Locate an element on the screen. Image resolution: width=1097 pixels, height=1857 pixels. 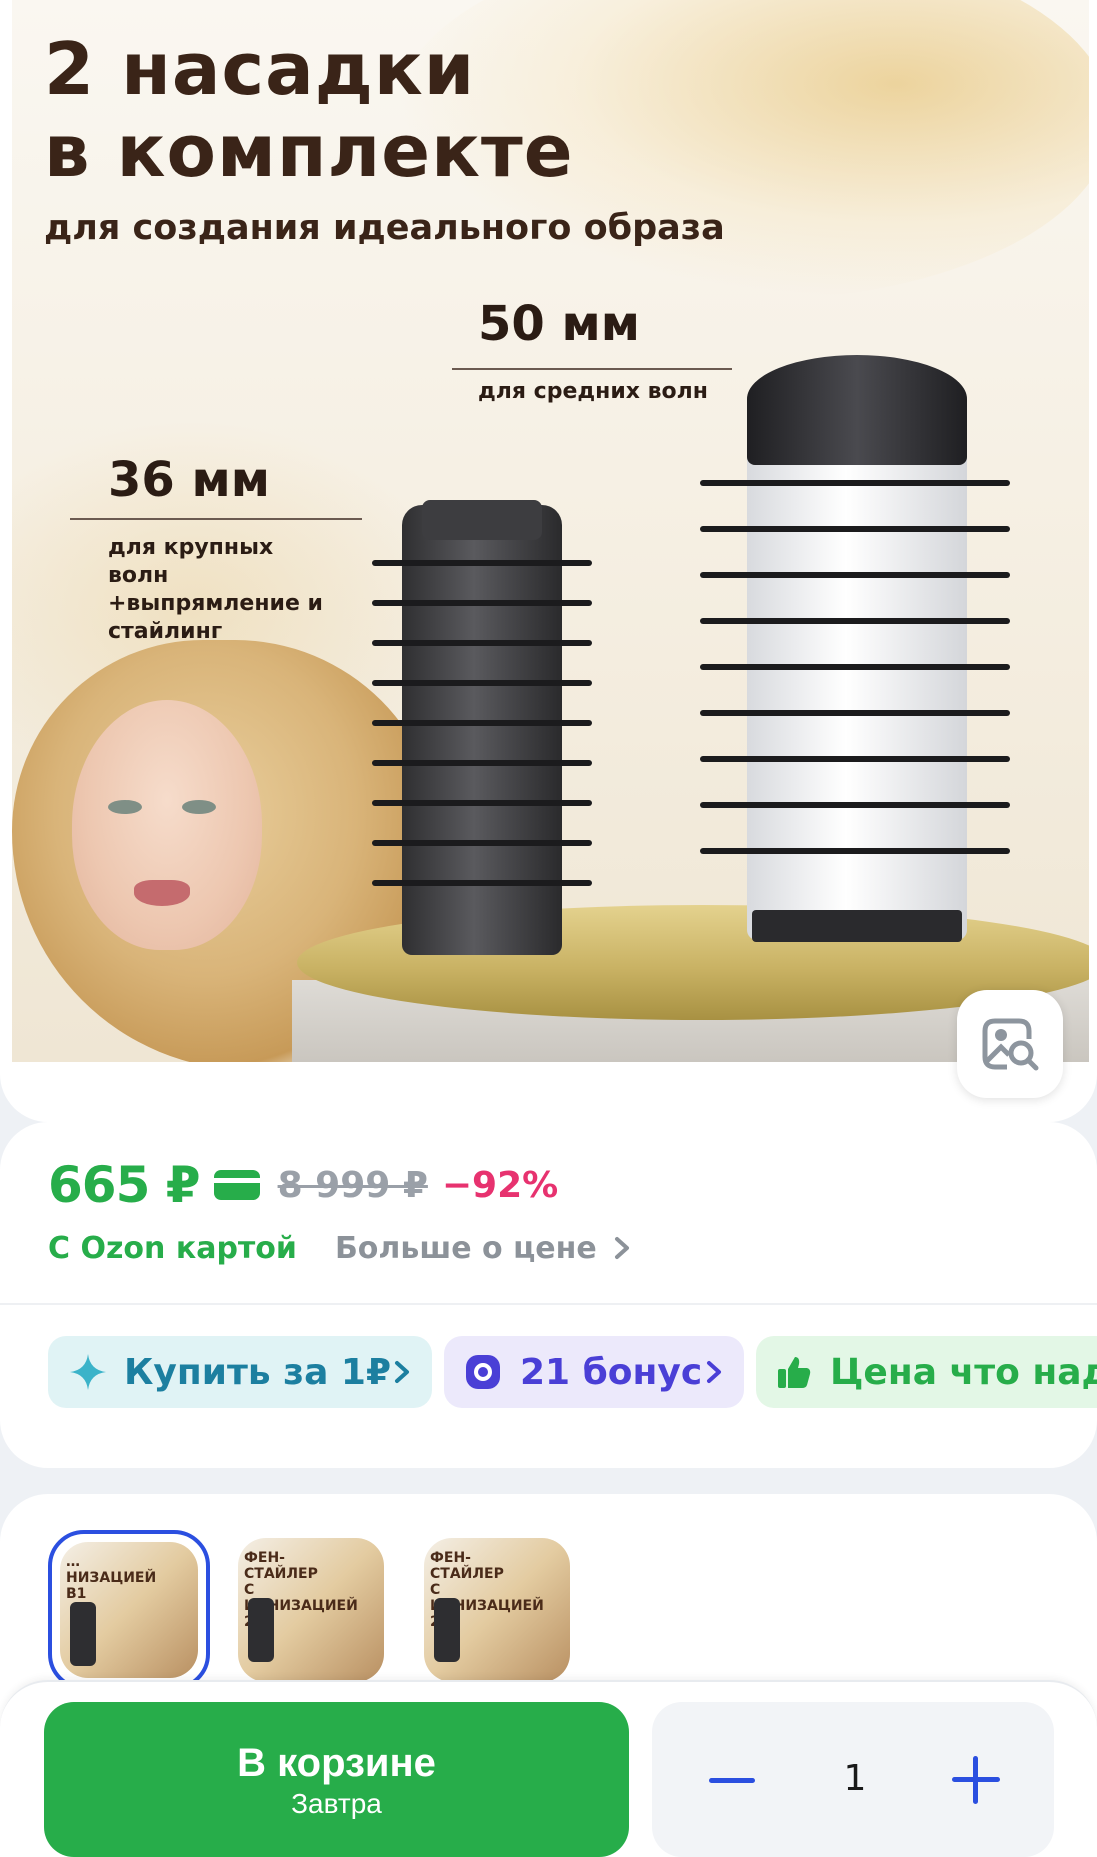
more-about-price-link: Больше о цене is located at coordinates (484, 1248).